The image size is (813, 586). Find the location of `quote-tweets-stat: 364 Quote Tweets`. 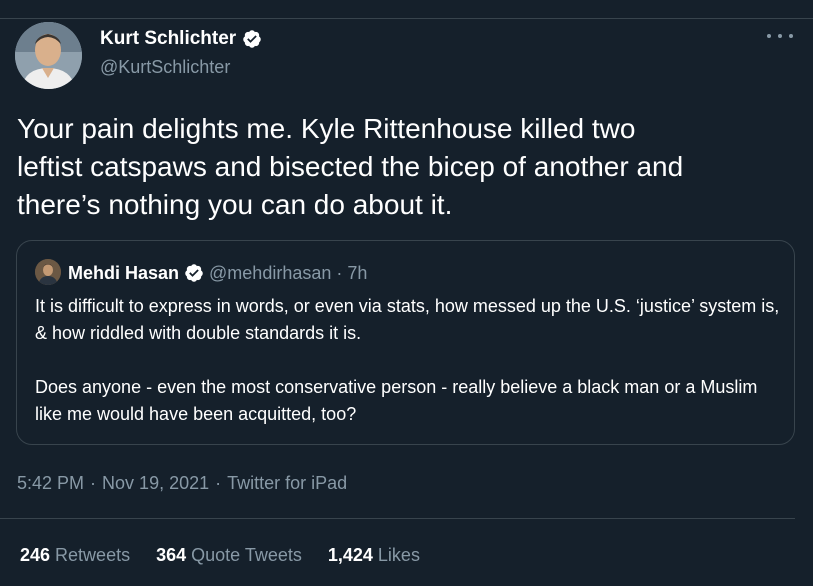

quote-tweets-stat: 364 Quote Tweets is located at coordinates (229, 555).